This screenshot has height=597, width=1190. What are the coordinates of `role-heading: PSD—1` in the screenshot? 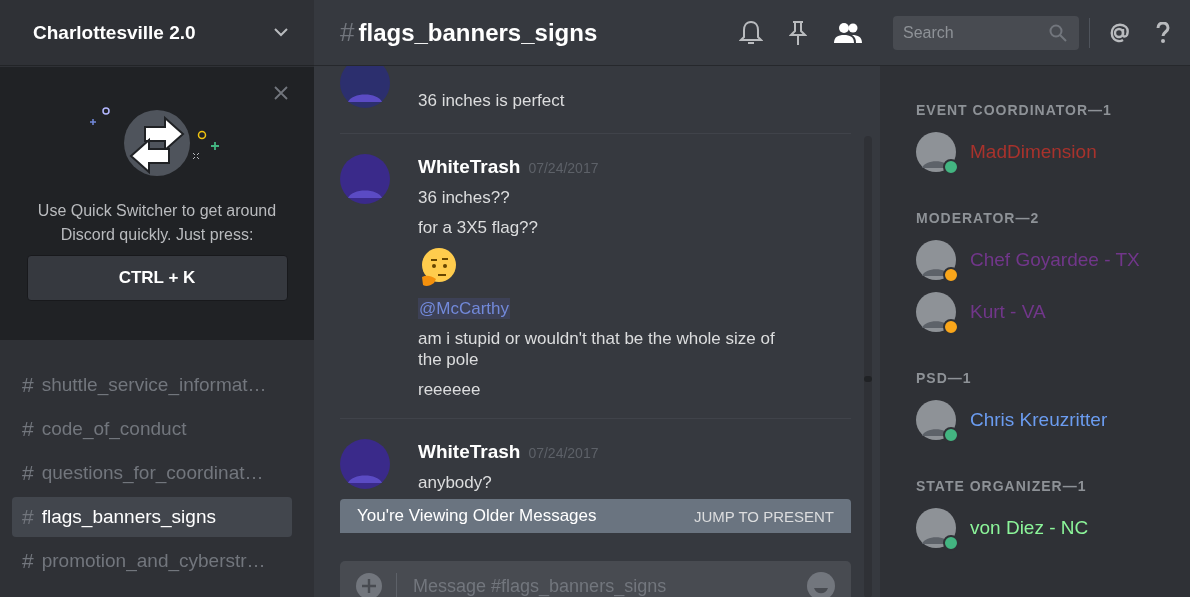 It's located at (944, 378).